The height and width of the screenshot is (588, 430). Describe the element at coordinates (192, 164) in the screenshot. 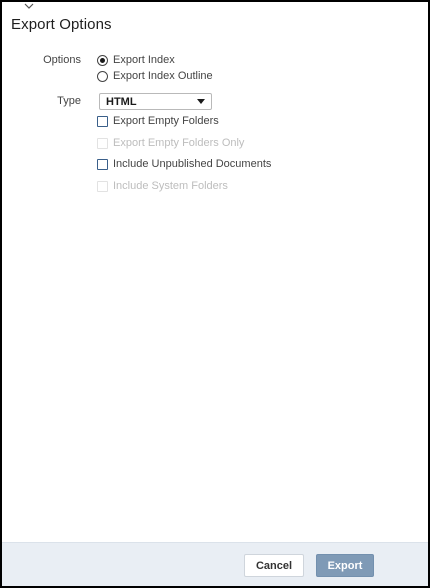

I see `checkbox-include-unpublished-documents-label: Include Unpublished Documents` at that location.